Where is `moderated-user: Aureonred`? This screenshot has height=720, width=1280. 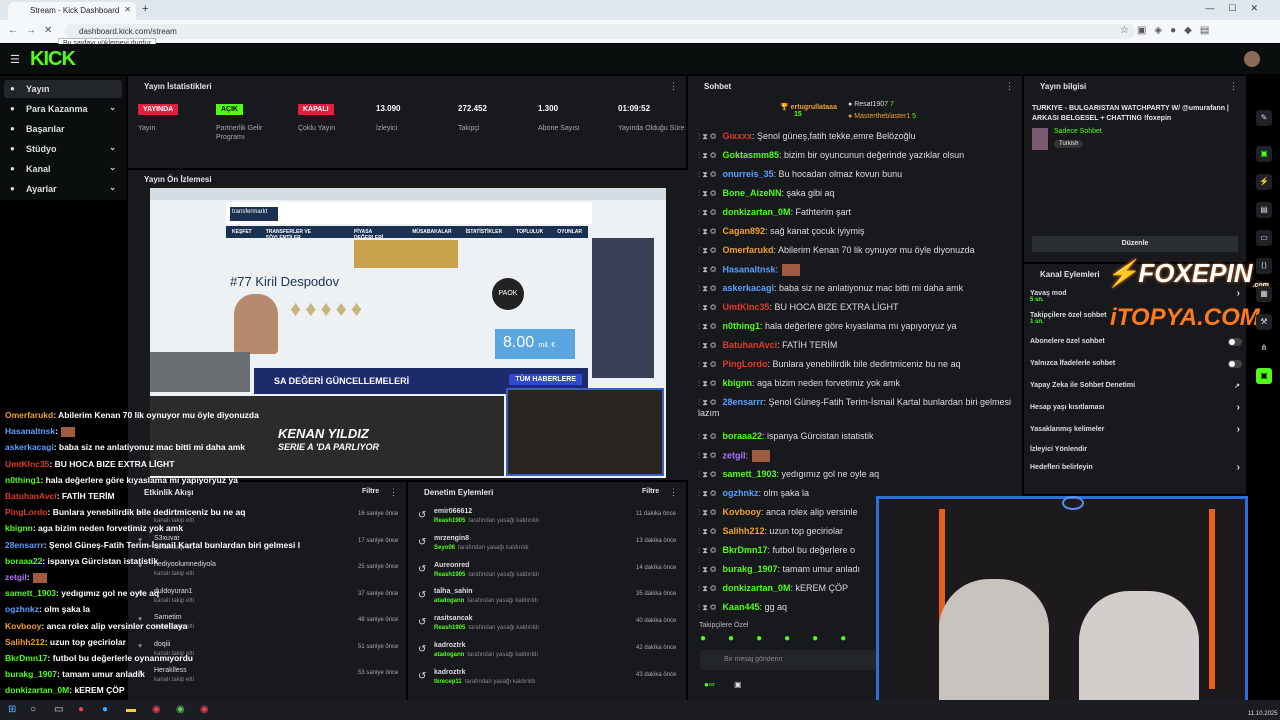 moderated-user: Aureonred is located at coordinates (451, 565).